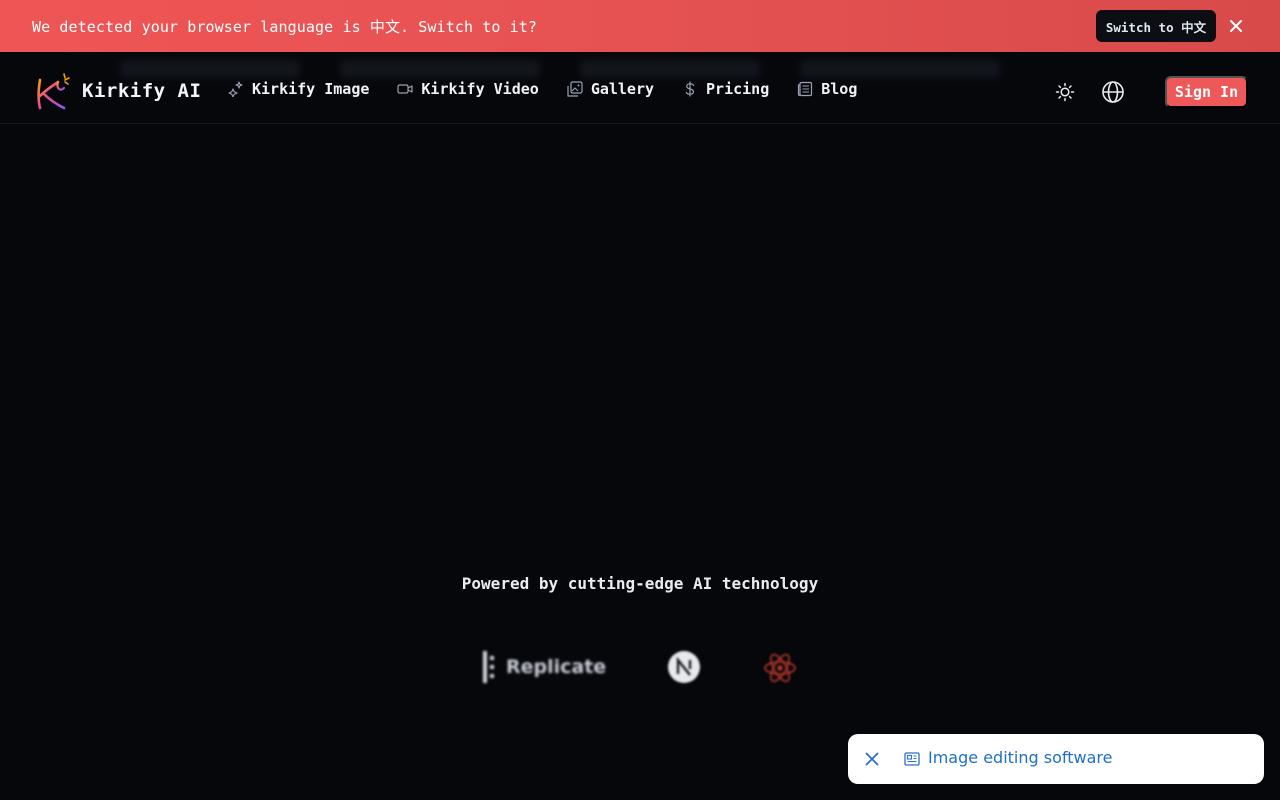 The image size is (1280, 800). Describe the element at coordinates (1156, 26) in the screenshot. I see `switch-language-button: Switch to 中文` at that location.